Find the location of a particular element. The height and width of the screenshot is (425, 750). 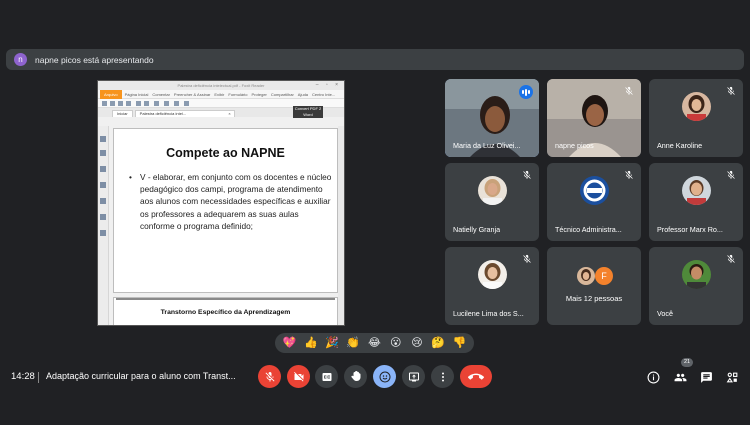

captions-button is located at coordinates (326, 376).